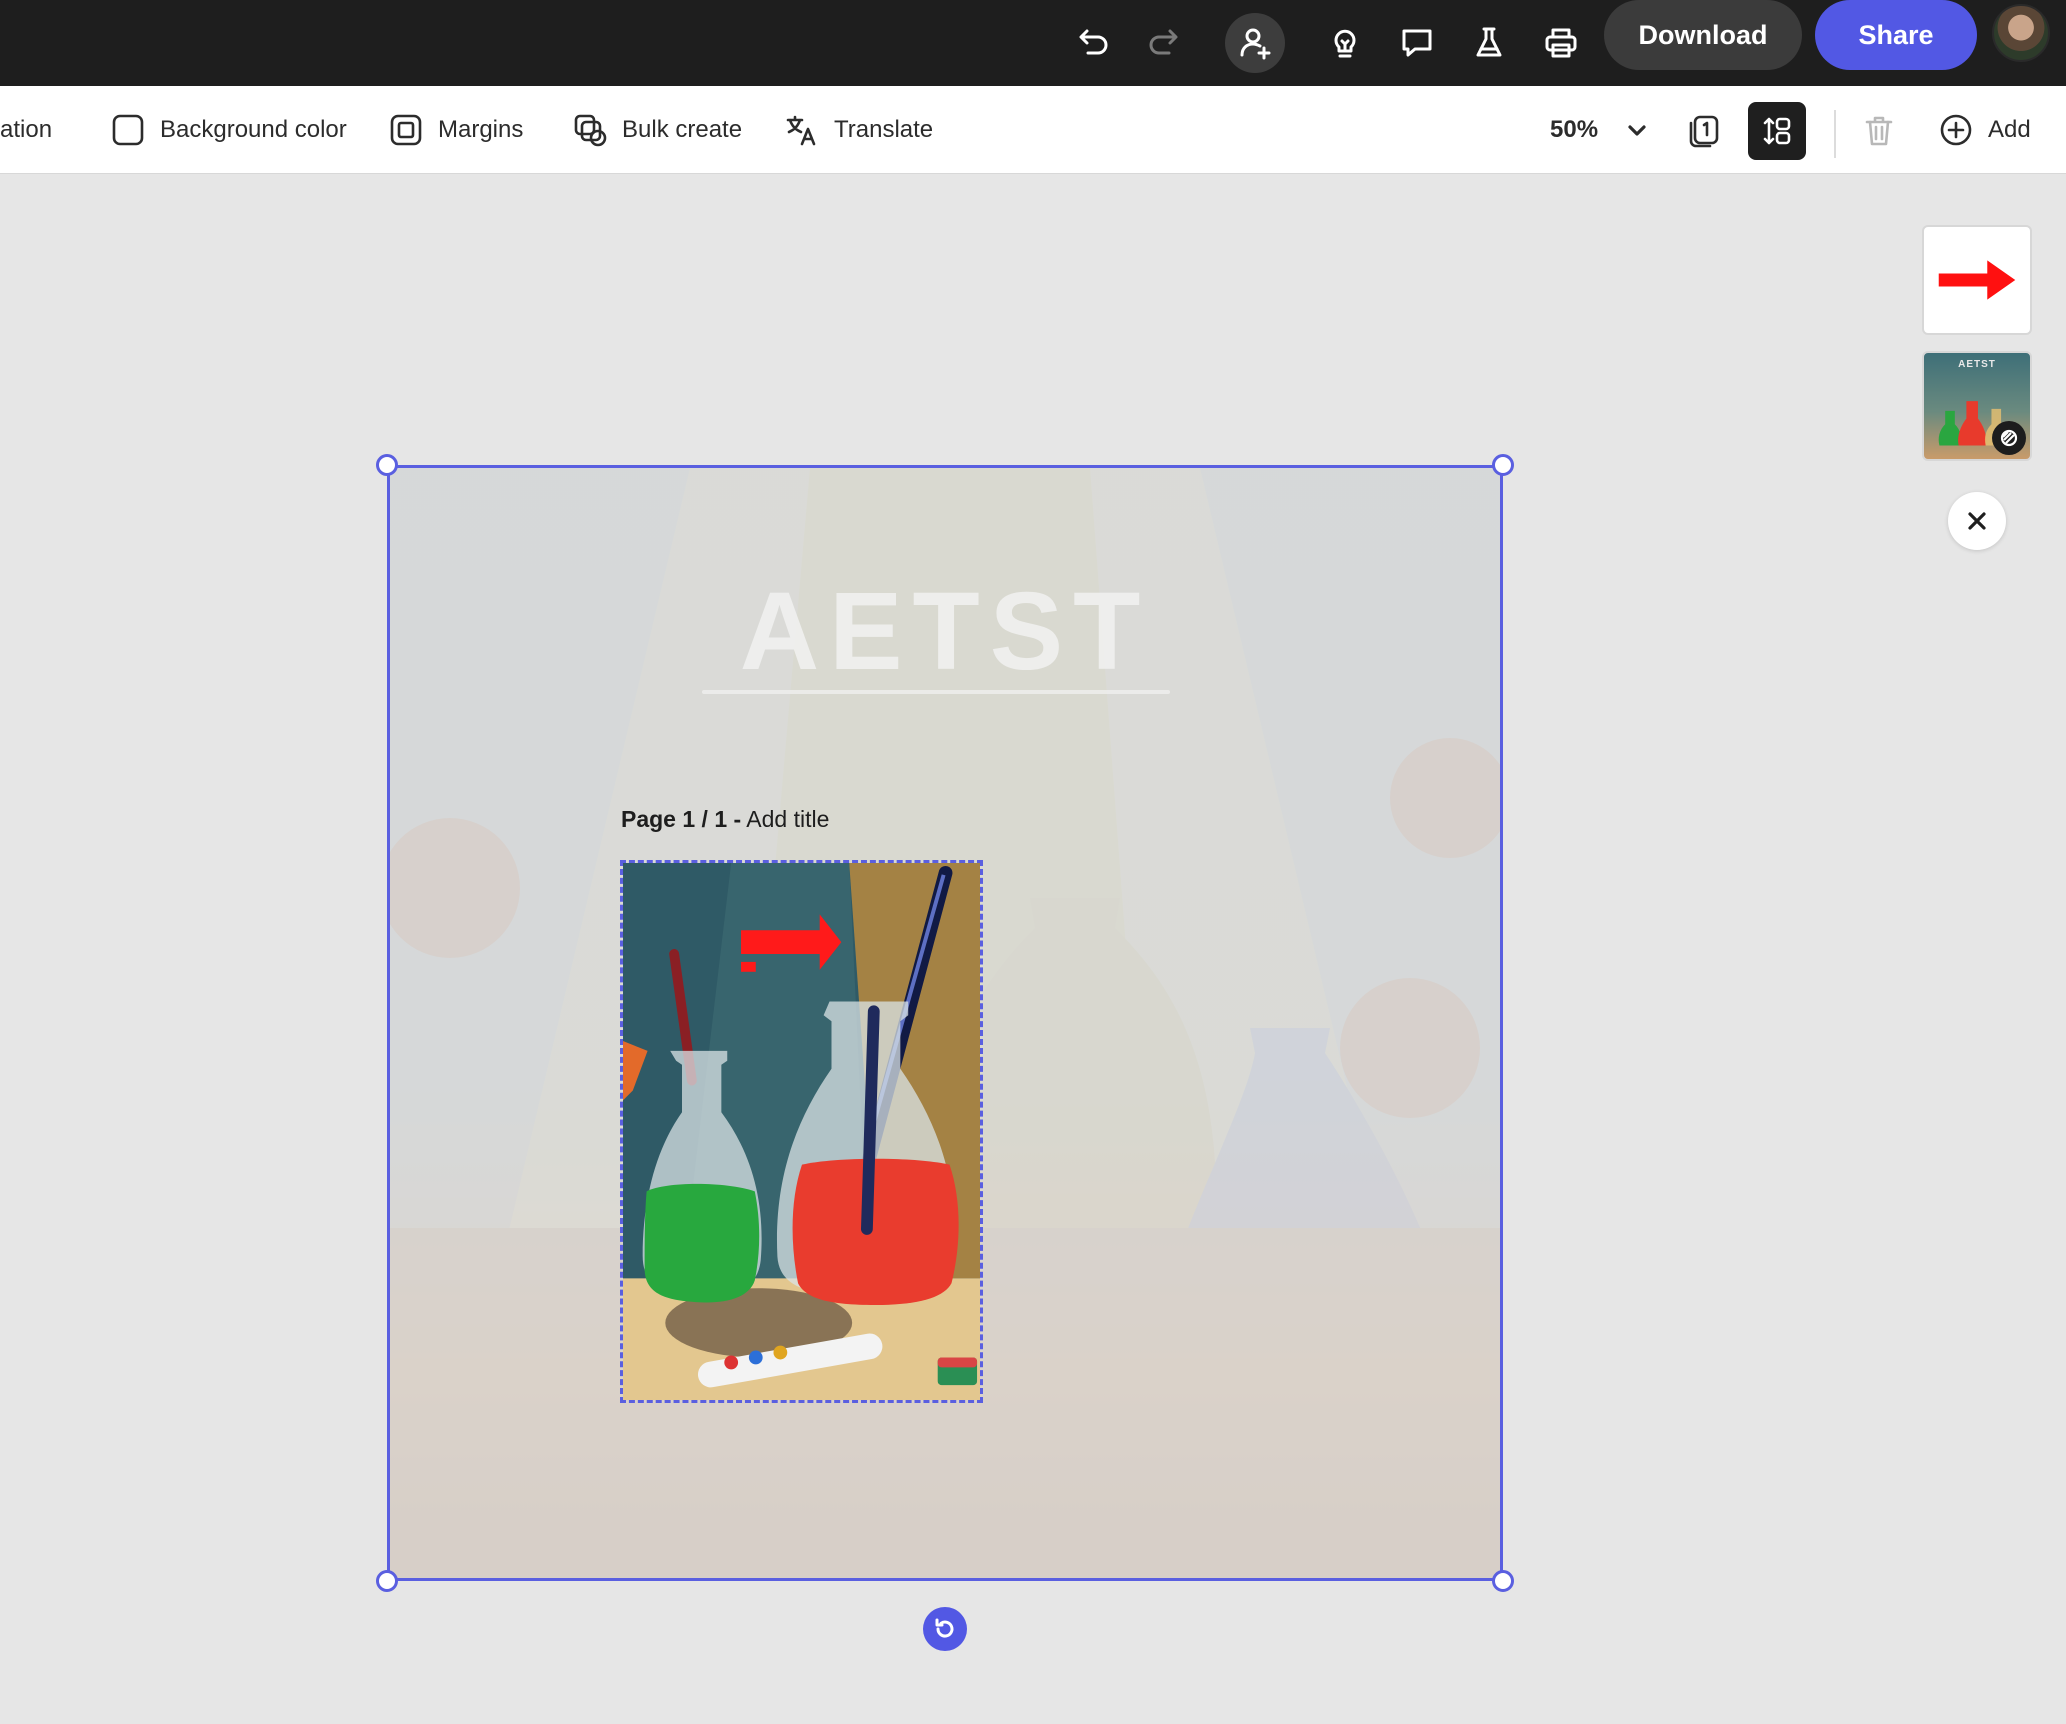  I want to click on undo-icon, so click(1092, 43).